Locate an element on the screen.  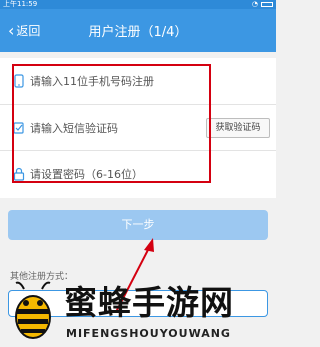
watermark-title: 蜜蜂手游网 is located at coordinates (149, 302).